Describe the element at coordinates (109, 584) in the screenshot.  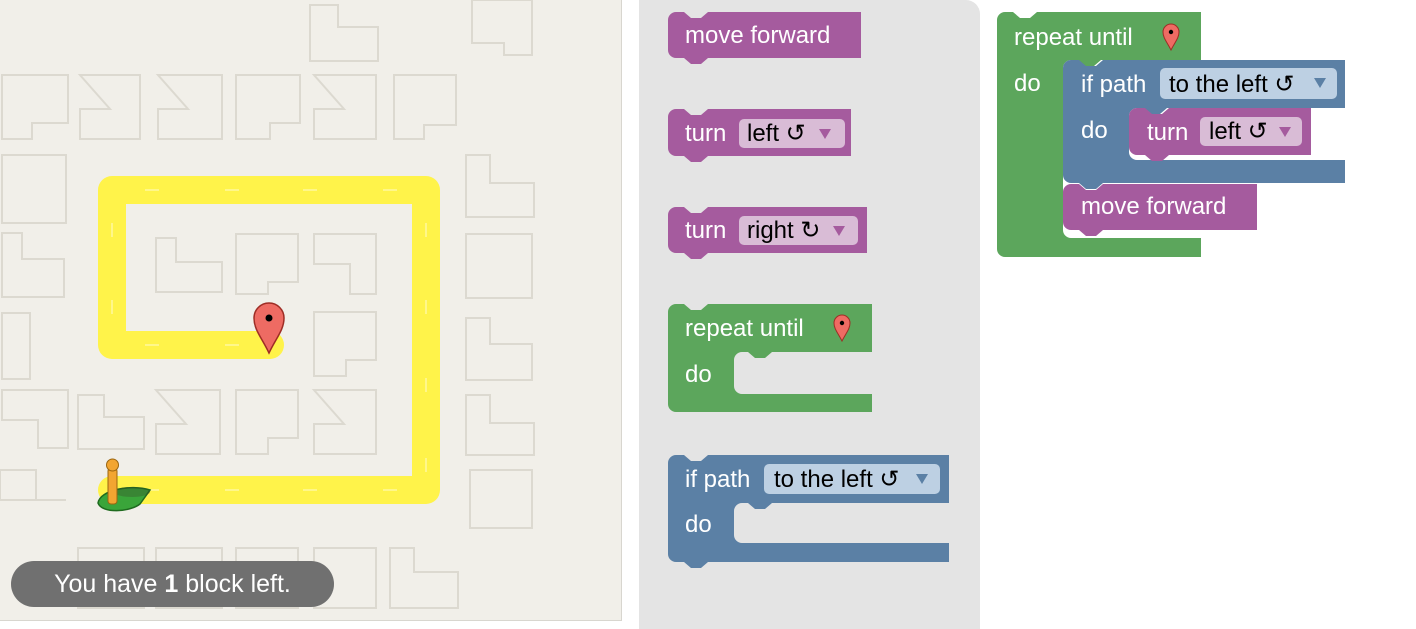
I see `counter-prefix: You have` at that location.